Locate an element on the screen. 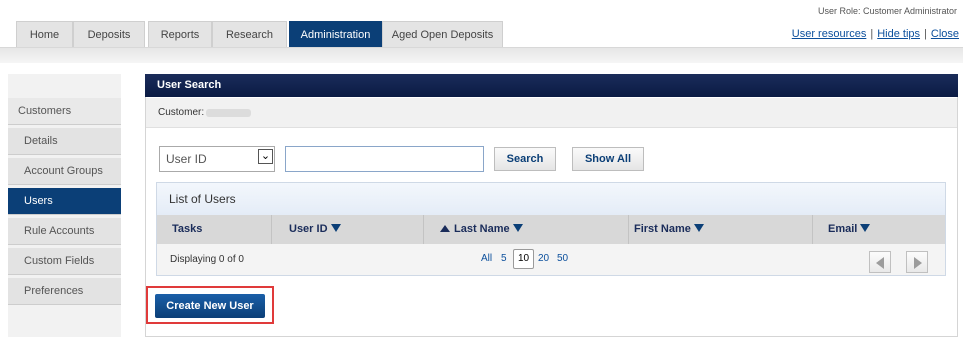 The image size is (963, 337). page-size-50: 50 is located at coordinates (562, 259).